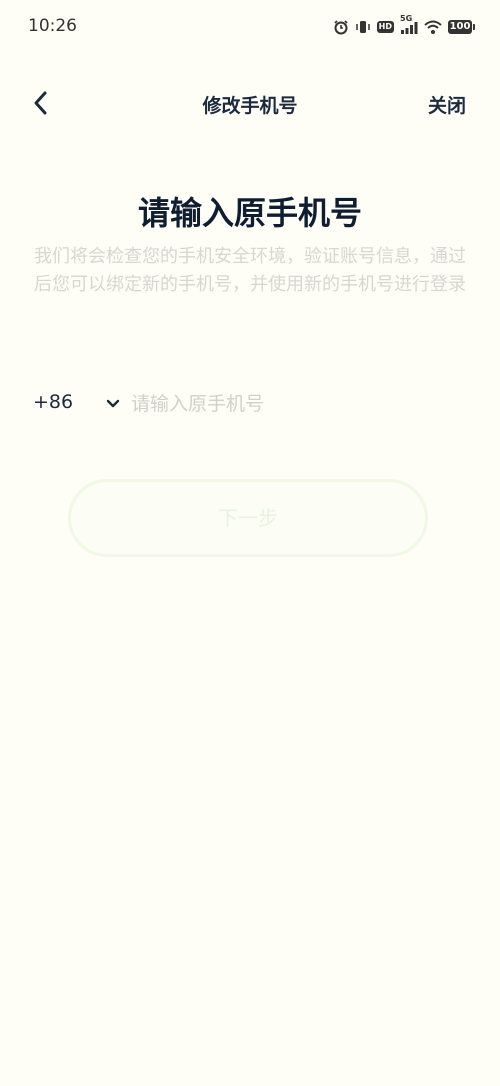 This screenshot has width=500, height=1086. I want to click on nav-bar: 修改手机号 关闭, so click(250, 103).